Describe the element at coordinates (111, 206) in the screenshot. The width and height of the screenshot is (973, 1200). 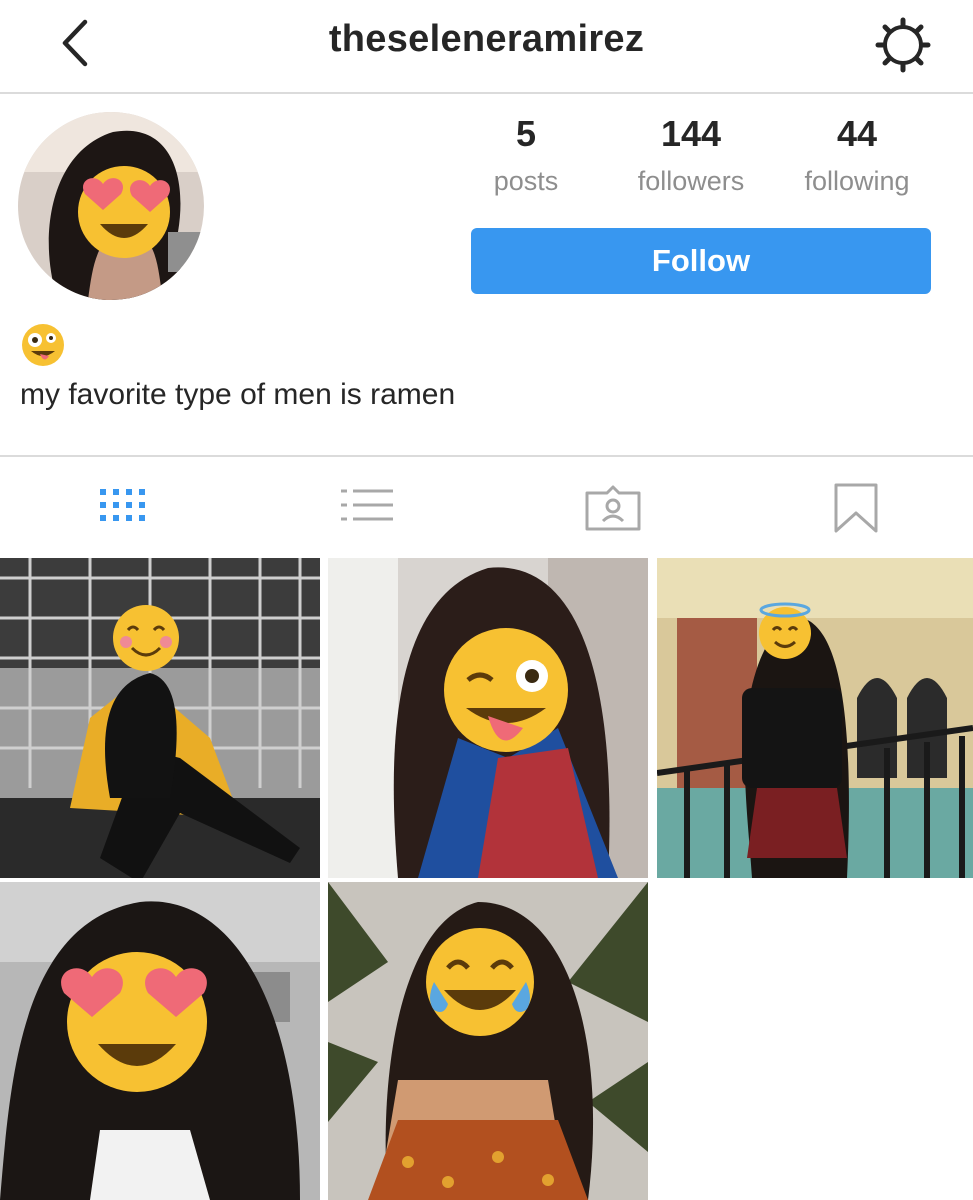
I see `profile-avatar` at that location.